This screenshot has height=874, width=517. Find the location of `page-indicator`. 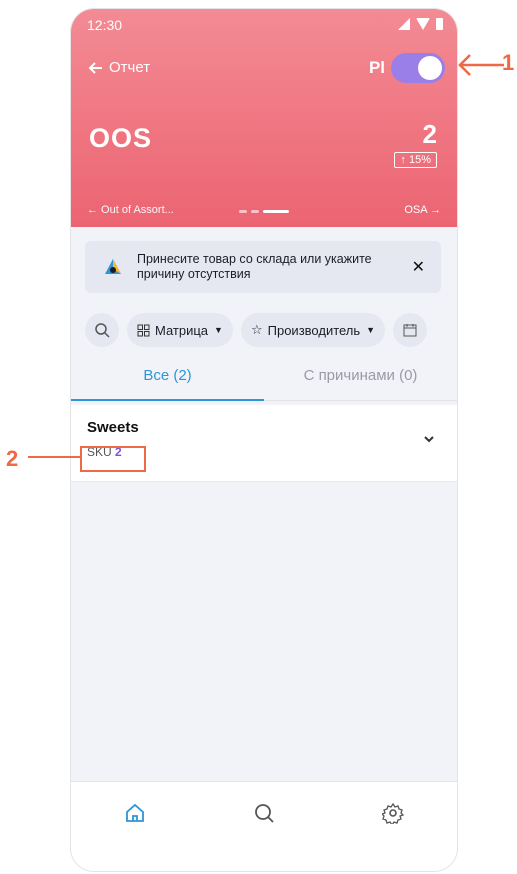

page-indicator is located at coordinates (264, 211).